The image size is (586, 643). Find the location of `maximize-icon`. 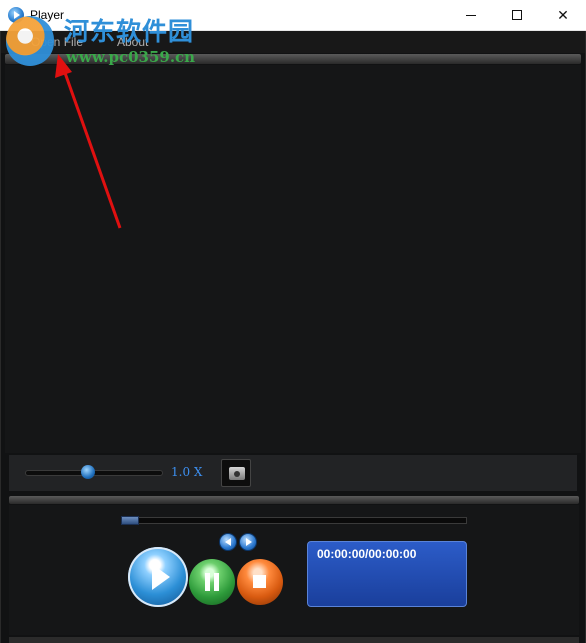

maximize-icon is located at coordinates (517, 15).